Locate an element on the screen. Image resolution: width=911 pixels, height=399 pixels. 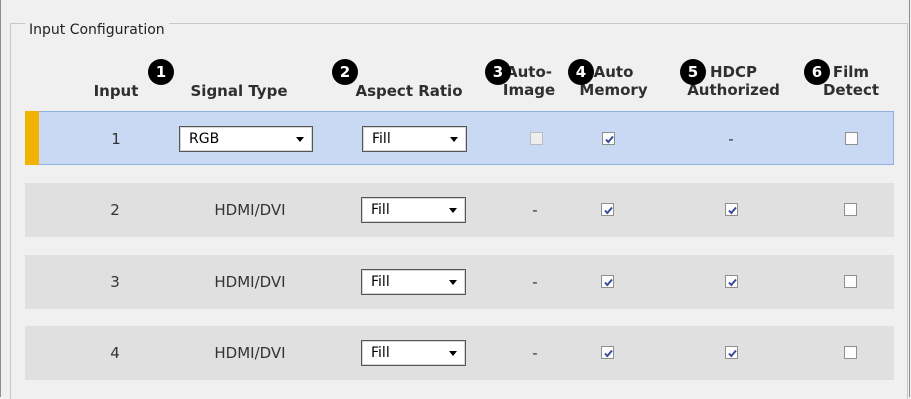
signal-type-dropdown: RGB is located at coordinates (246, 139).